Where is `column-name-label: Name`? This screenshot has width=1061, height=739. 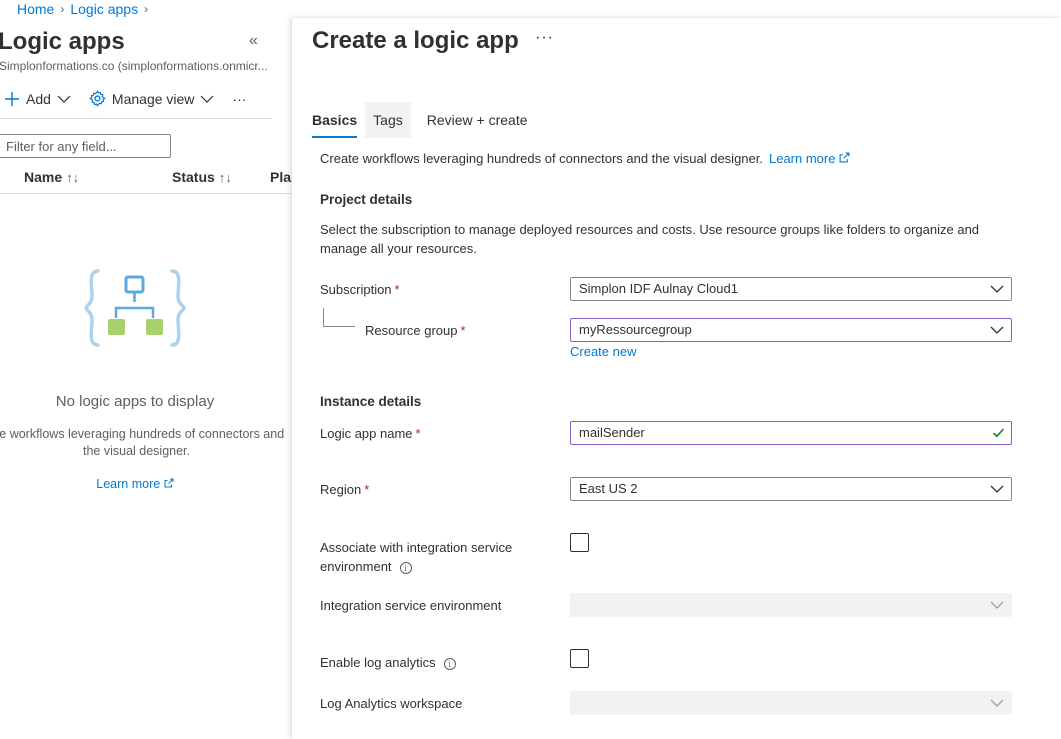
column-name-label: Name is located at coordinates (43, 177).